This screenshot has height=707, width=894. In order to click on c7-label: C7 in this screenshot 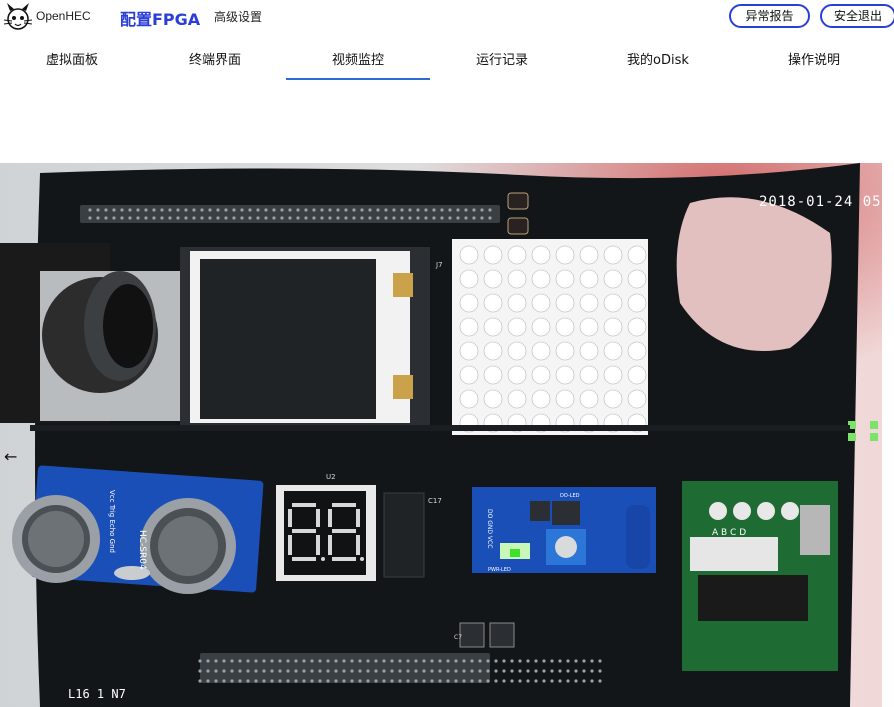, I will do `click(458, 637)`.